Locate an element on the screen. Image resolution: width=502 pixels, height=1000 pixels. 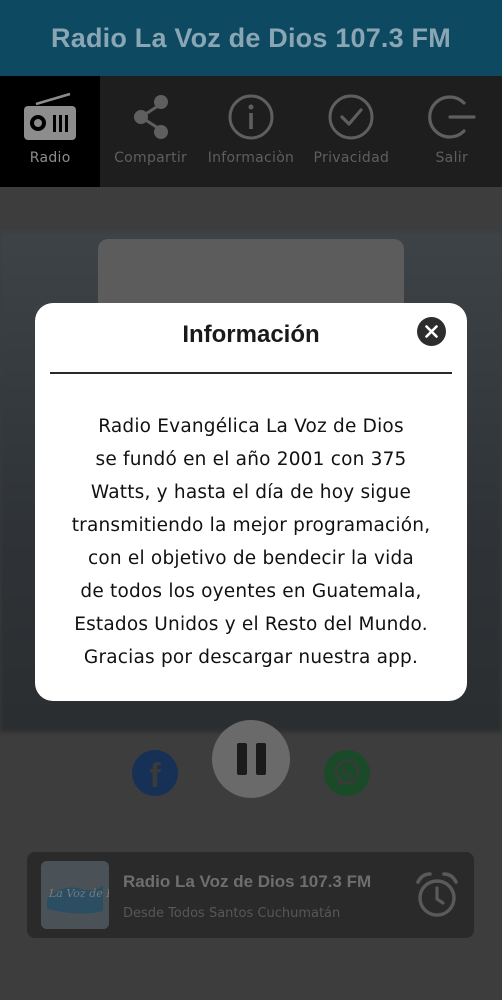
alarm-clock-icon is located at coordinates (437, 895).